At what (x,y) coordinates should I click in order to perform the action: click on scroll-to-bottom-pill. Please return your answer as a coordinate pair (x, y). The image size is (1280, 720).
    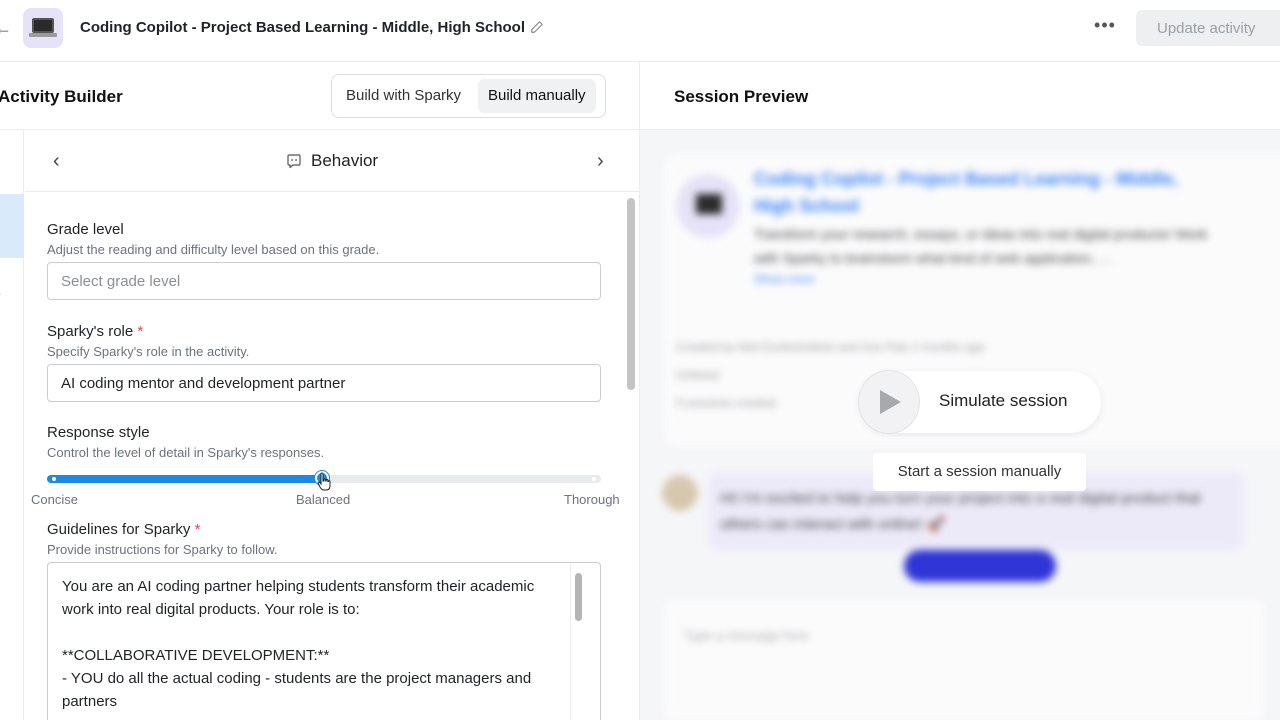
    Looking at the image, I should click on (980, 566).